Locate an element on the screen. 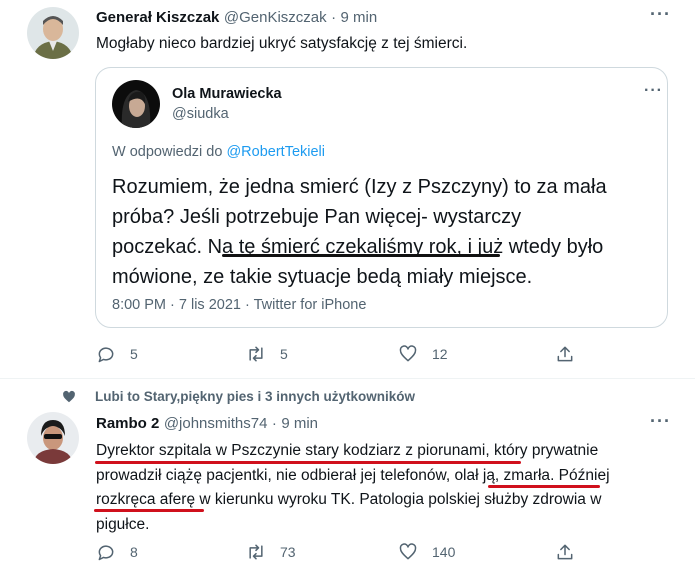 Image resolution: width=695 pixels, height=578 pixels. author-name: Generał Kiszczak is located at coordinates (157, 17).